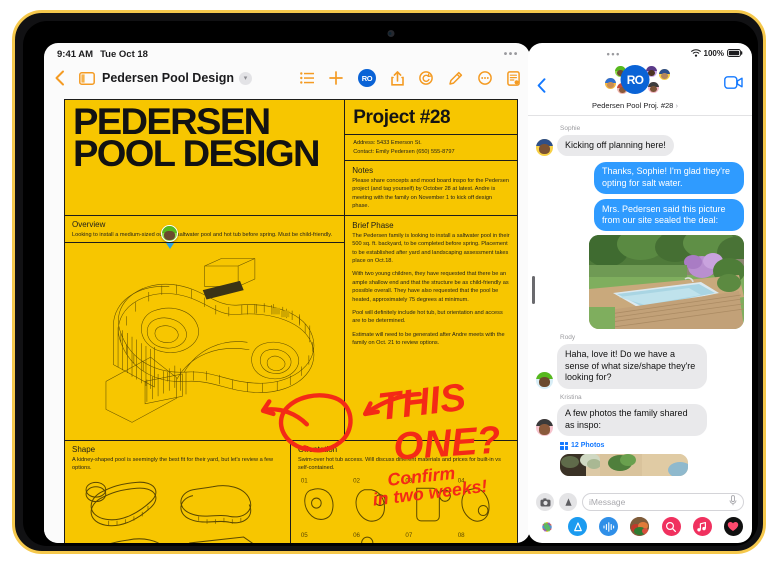 Image resolution: width=778 pixels, height=564 pixels. I want to click on masthead: PEDERSEN POOL DESIGN, so click(205, 158).